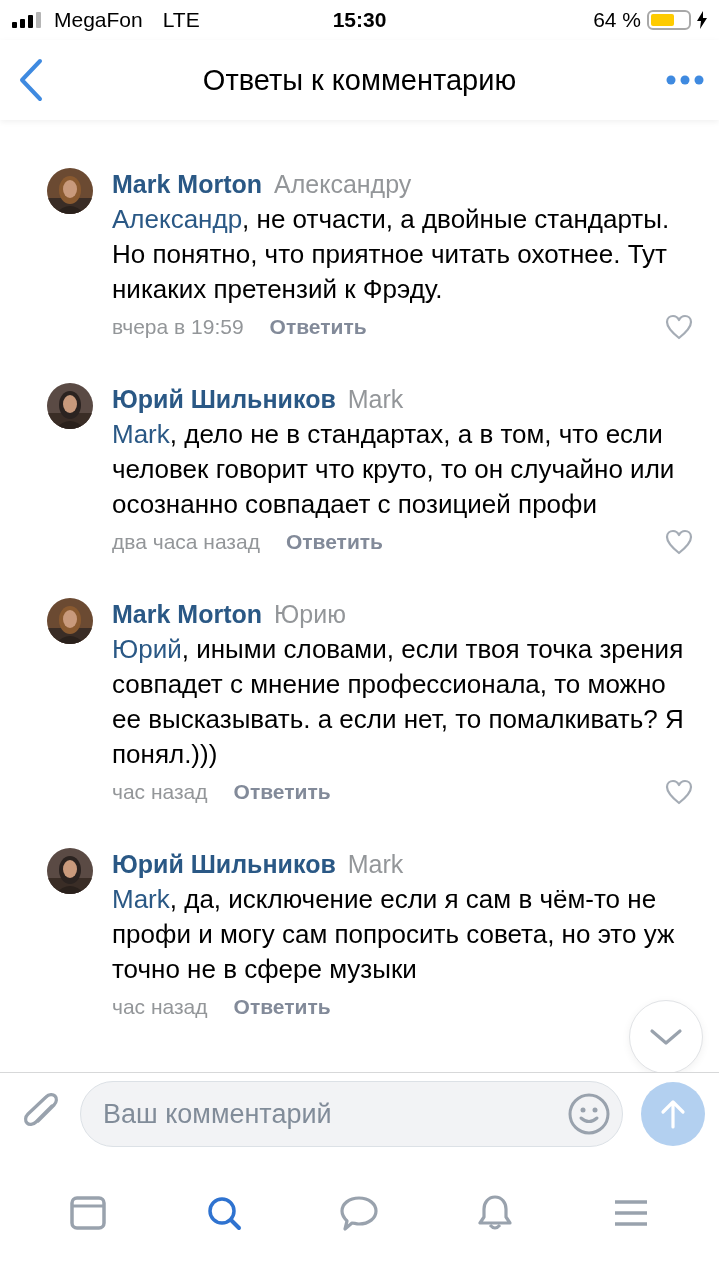 This screenshot has height=1280, width=719. I want to click on comment-text: Mark, да, исключение если я сам в чём-то не профи и могу сам попросить совета, но это уж точно не в сфере музыки, so click(394, 934).